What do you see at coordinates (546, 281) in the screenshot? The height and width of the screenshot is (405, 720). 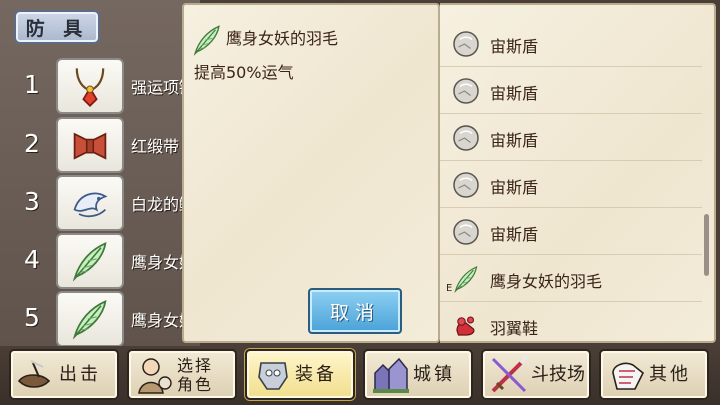 I see `list-item-label: 鹰身女妖的羽毛` at bounding box center [546, 281].